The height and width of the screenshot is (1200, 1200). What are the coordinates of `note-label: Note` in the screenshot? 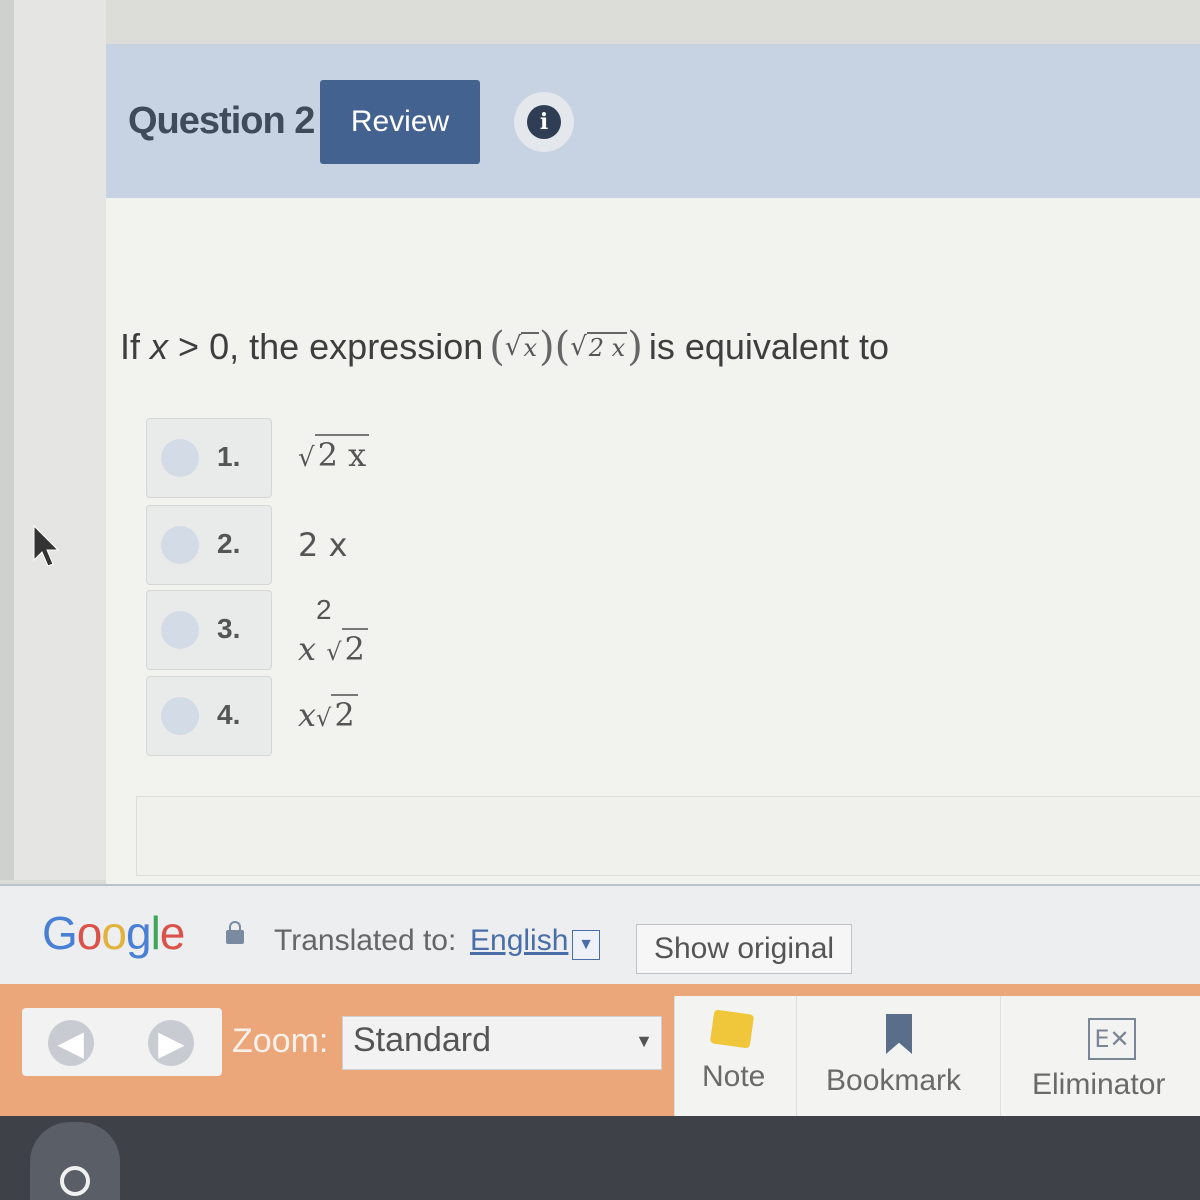 It's located at (734, 1076).